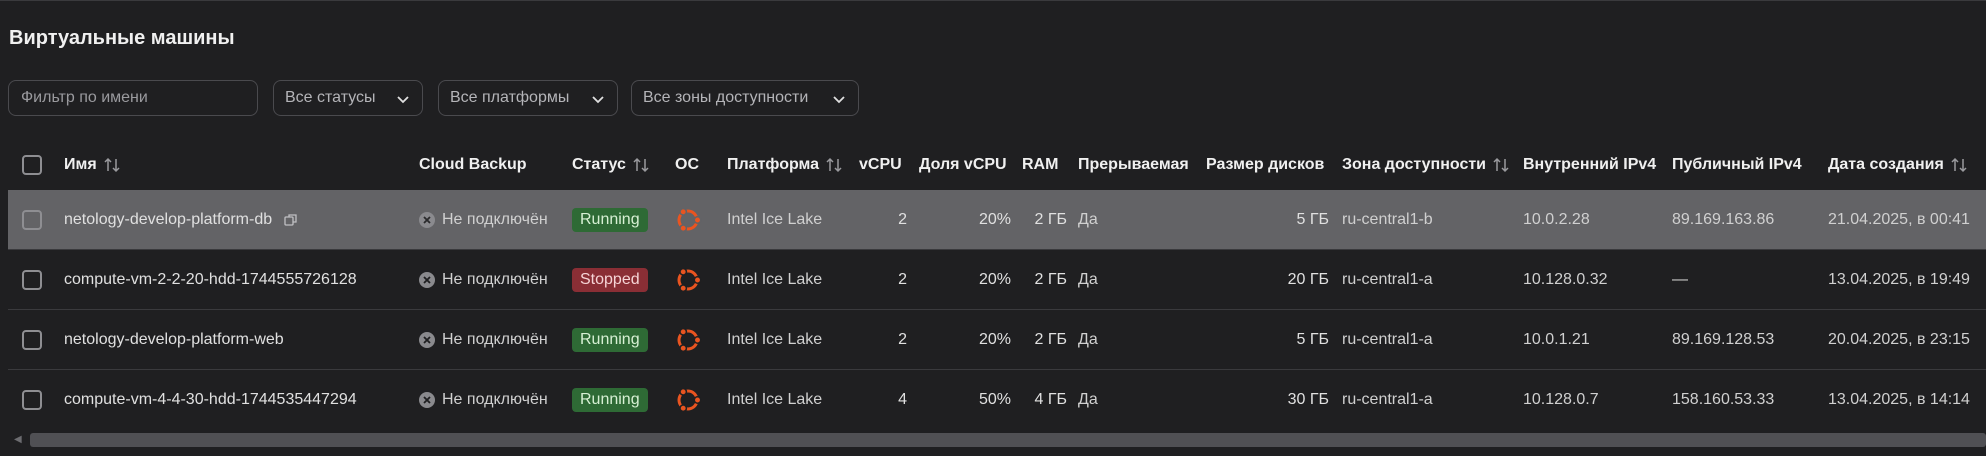  Describe the element at coordinates (1723, 219) in the screenshot. I see `ipv4-public-value: 89.169.163.86` at that location.